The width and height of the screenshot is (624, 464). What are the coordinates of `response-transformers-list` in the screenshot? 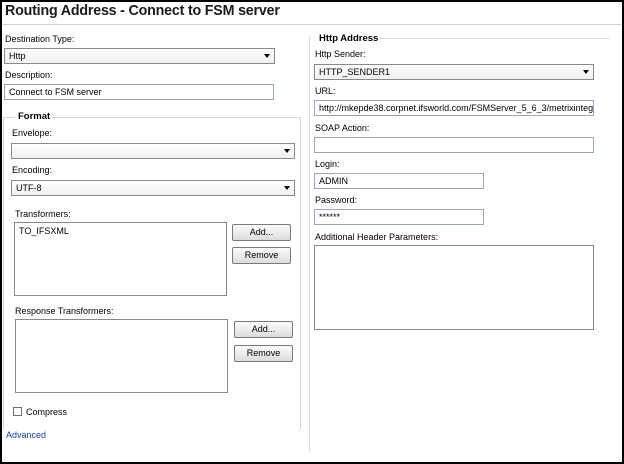 It's located at (121, 356).